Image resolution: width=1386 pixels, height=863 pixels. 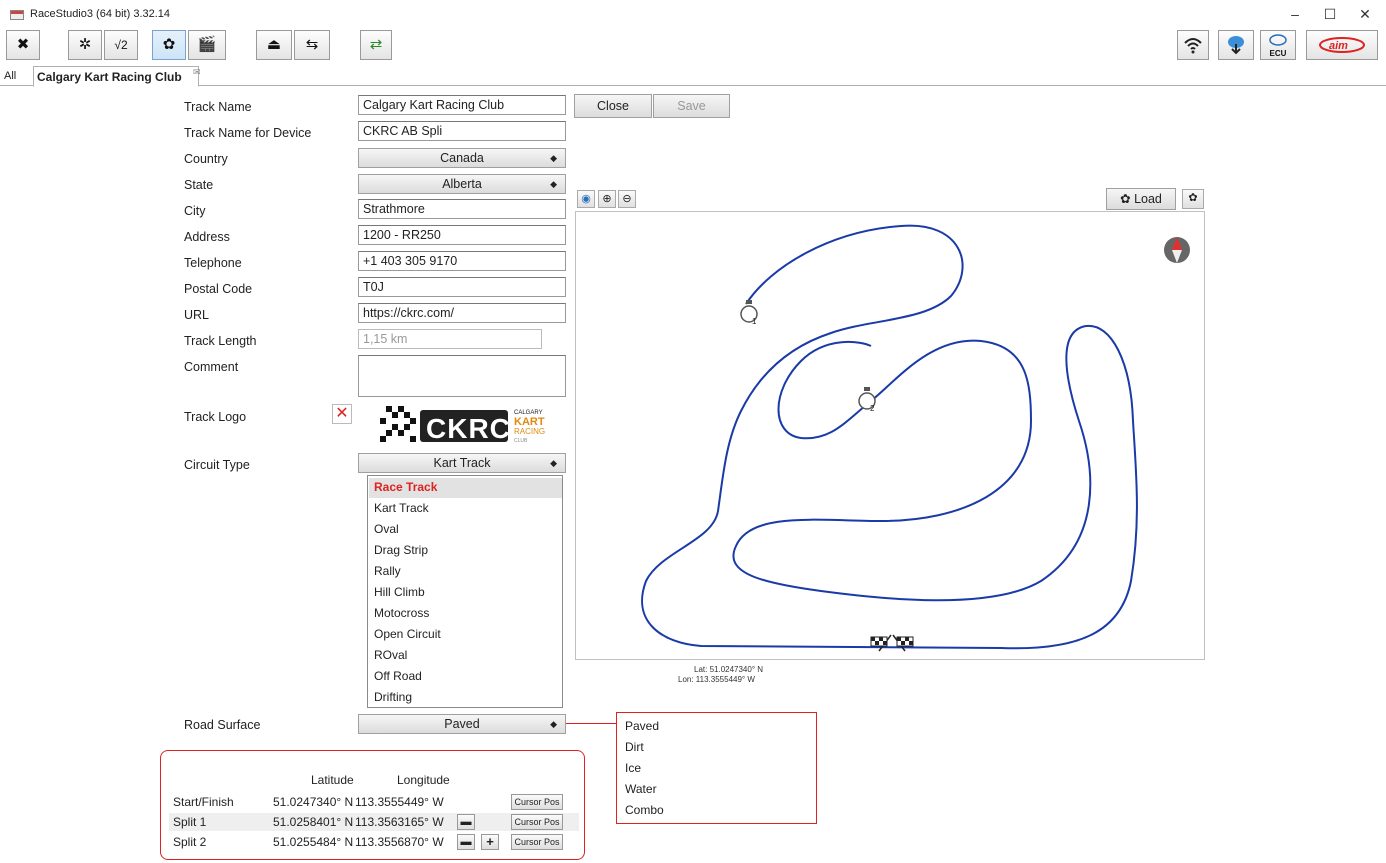 I want to click on zoom-out-icon: ⊖, so click(x=627, y=199).